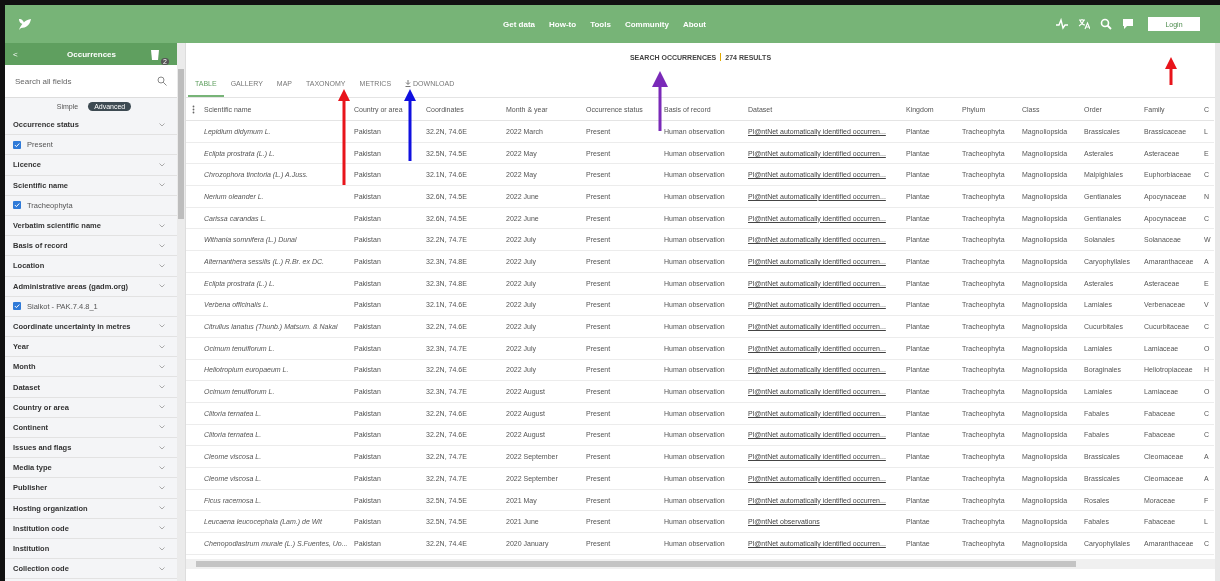  Describe the element at coordinates (1084, 24) in the screenshot. I see `translate-icon` at that location.